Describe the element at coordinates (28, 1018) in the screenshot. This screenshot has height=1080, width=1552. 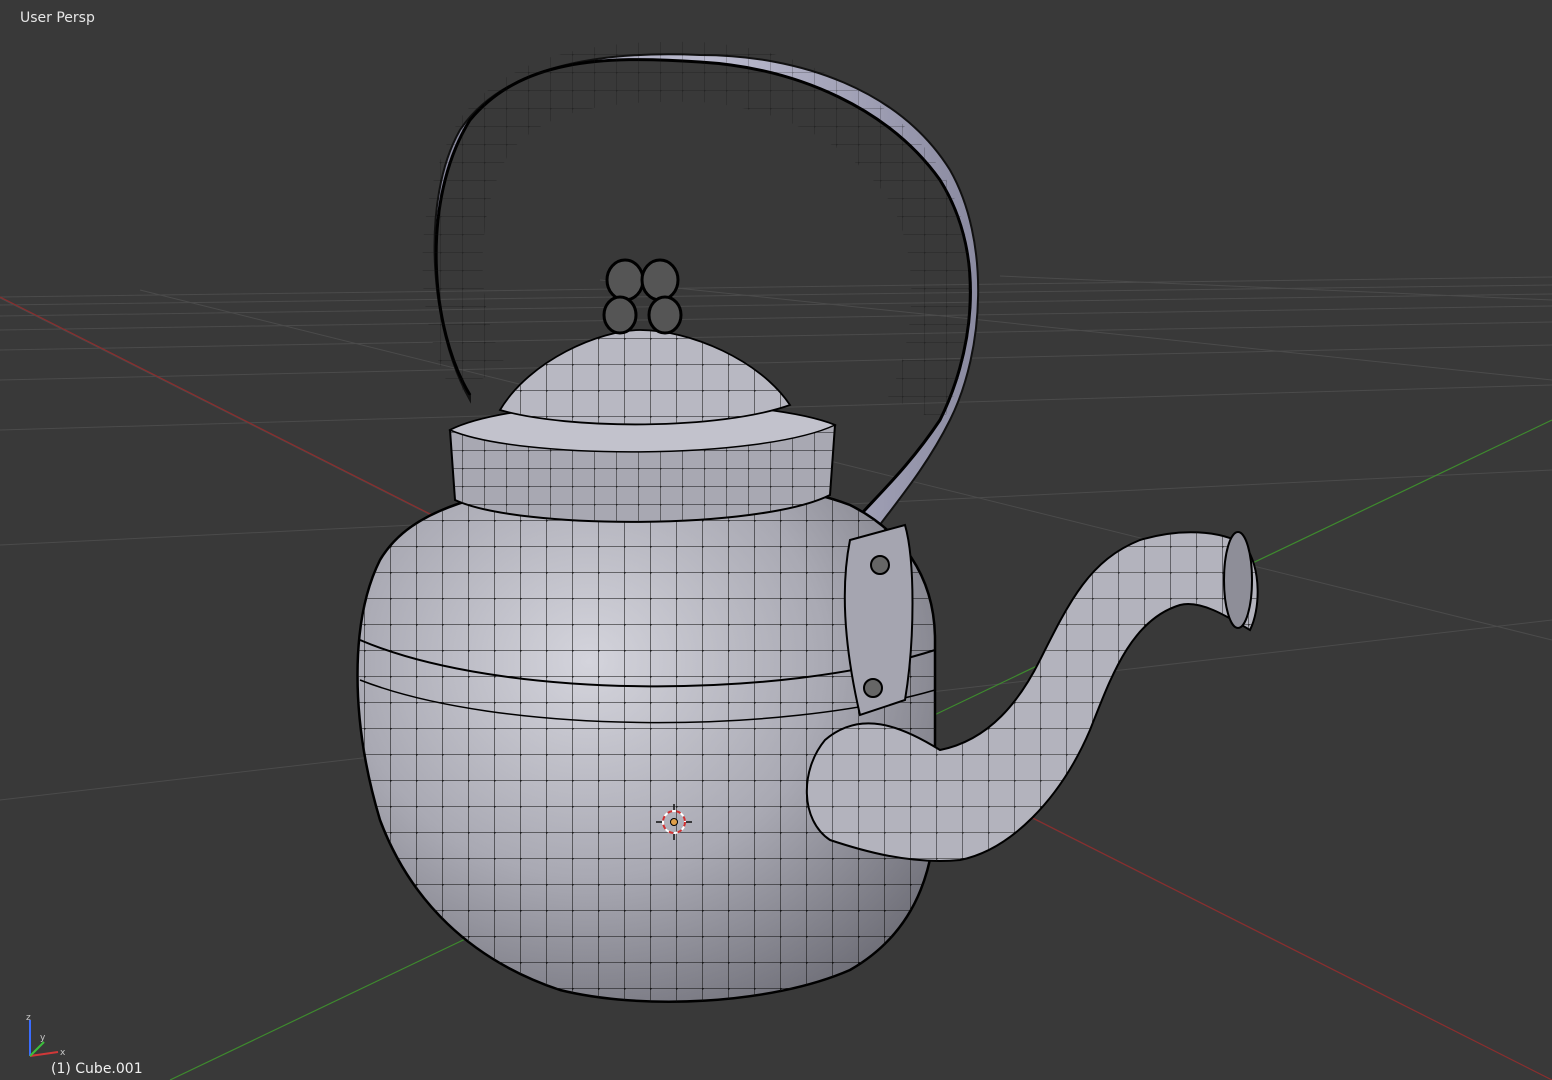
I see `svg-text: z` at that location.